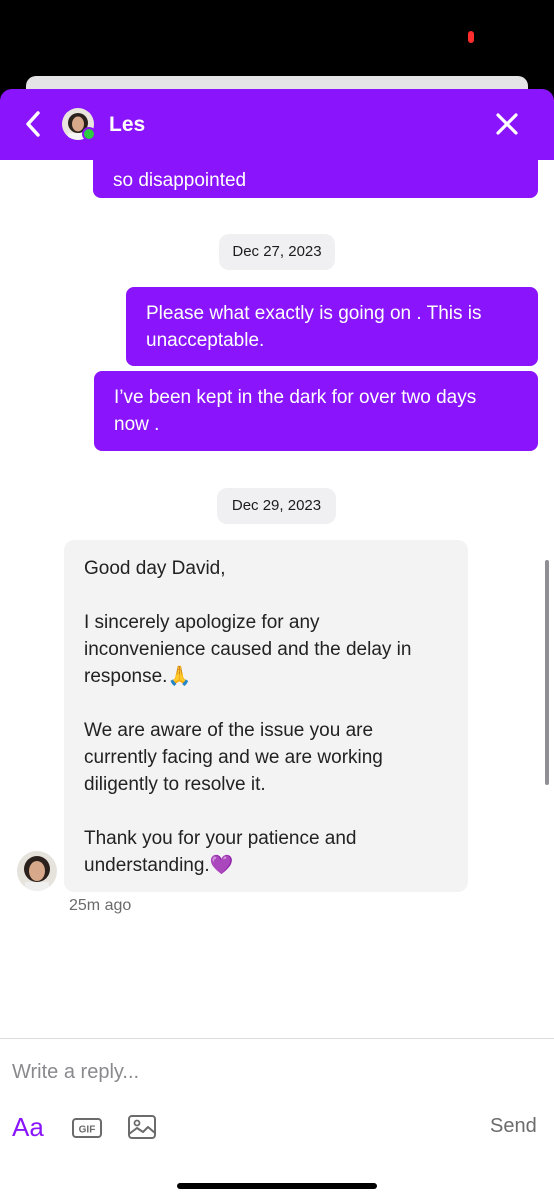  What do you see at coordinates (127, 124) in the screenshot?
I see `contact-name: Les` at bounding box center [127, 124].